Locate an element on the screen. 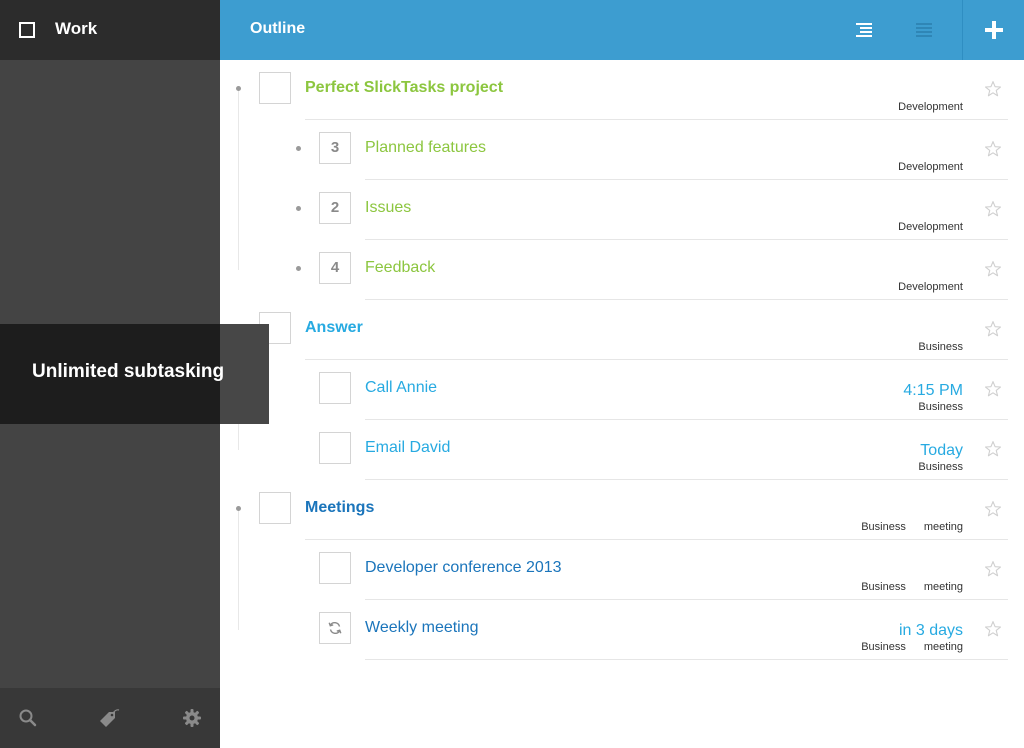  feature-callout-tail is located at coordinates (244, 374).